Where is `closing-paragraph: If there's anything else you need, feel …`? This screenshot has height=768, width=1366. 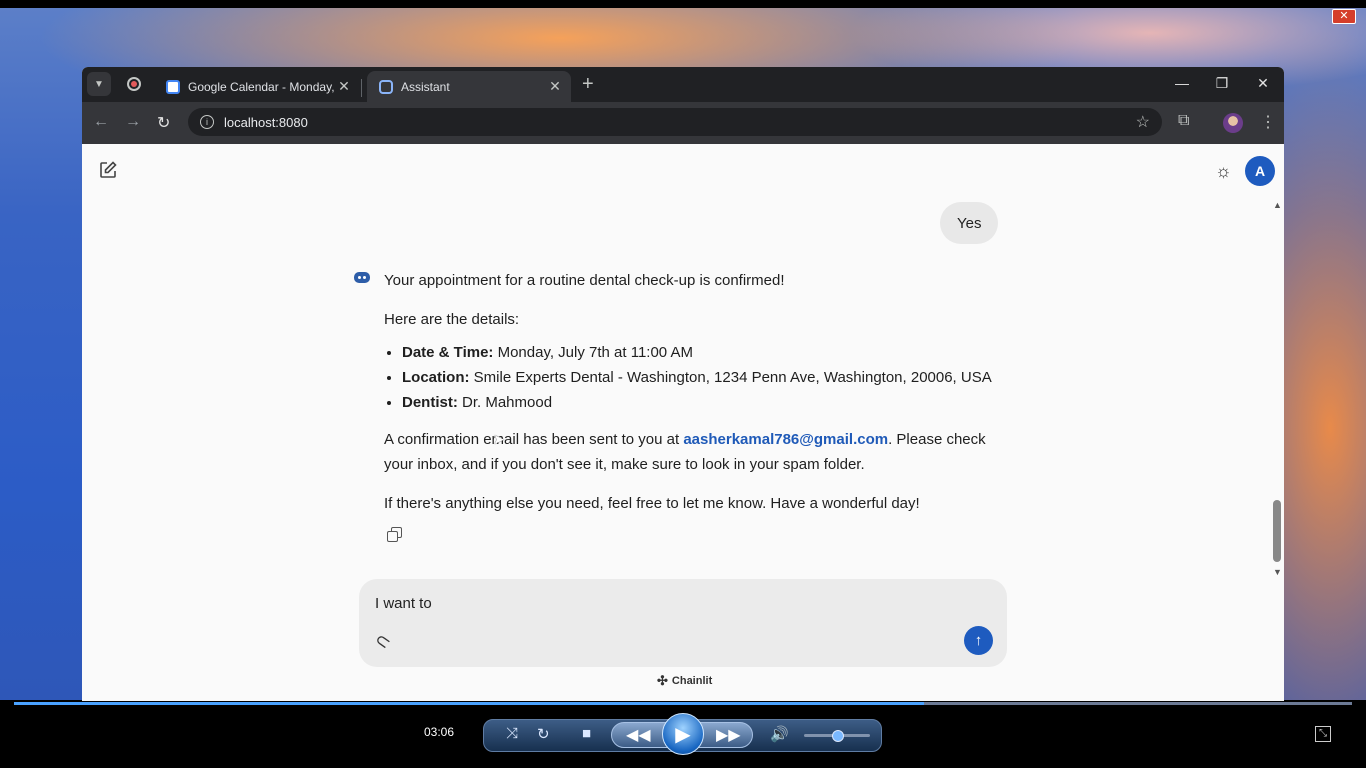 closing-paragraph: If there's anything else you need, feel … is located at coordinates (652, 503).